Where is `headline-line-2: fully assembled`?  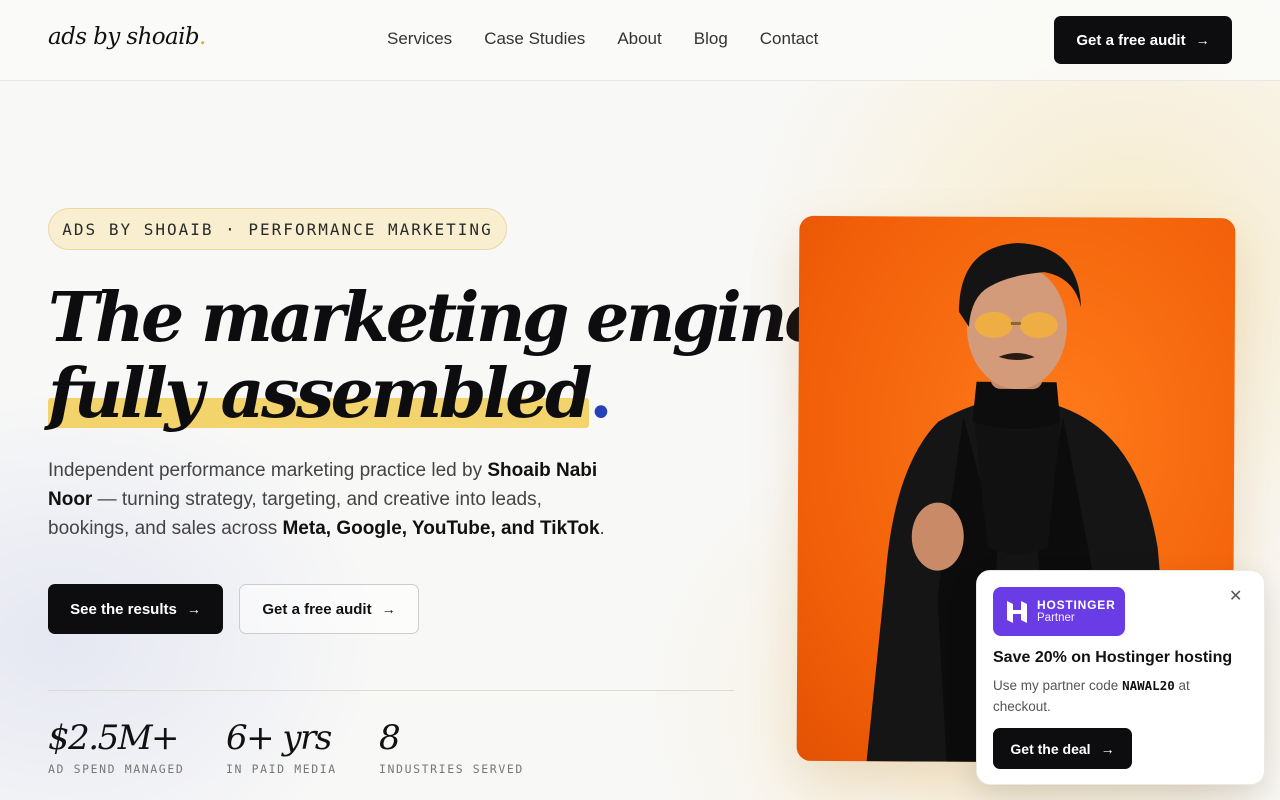 headline-line-2: fully assembled is located at coordinates (320, 394).